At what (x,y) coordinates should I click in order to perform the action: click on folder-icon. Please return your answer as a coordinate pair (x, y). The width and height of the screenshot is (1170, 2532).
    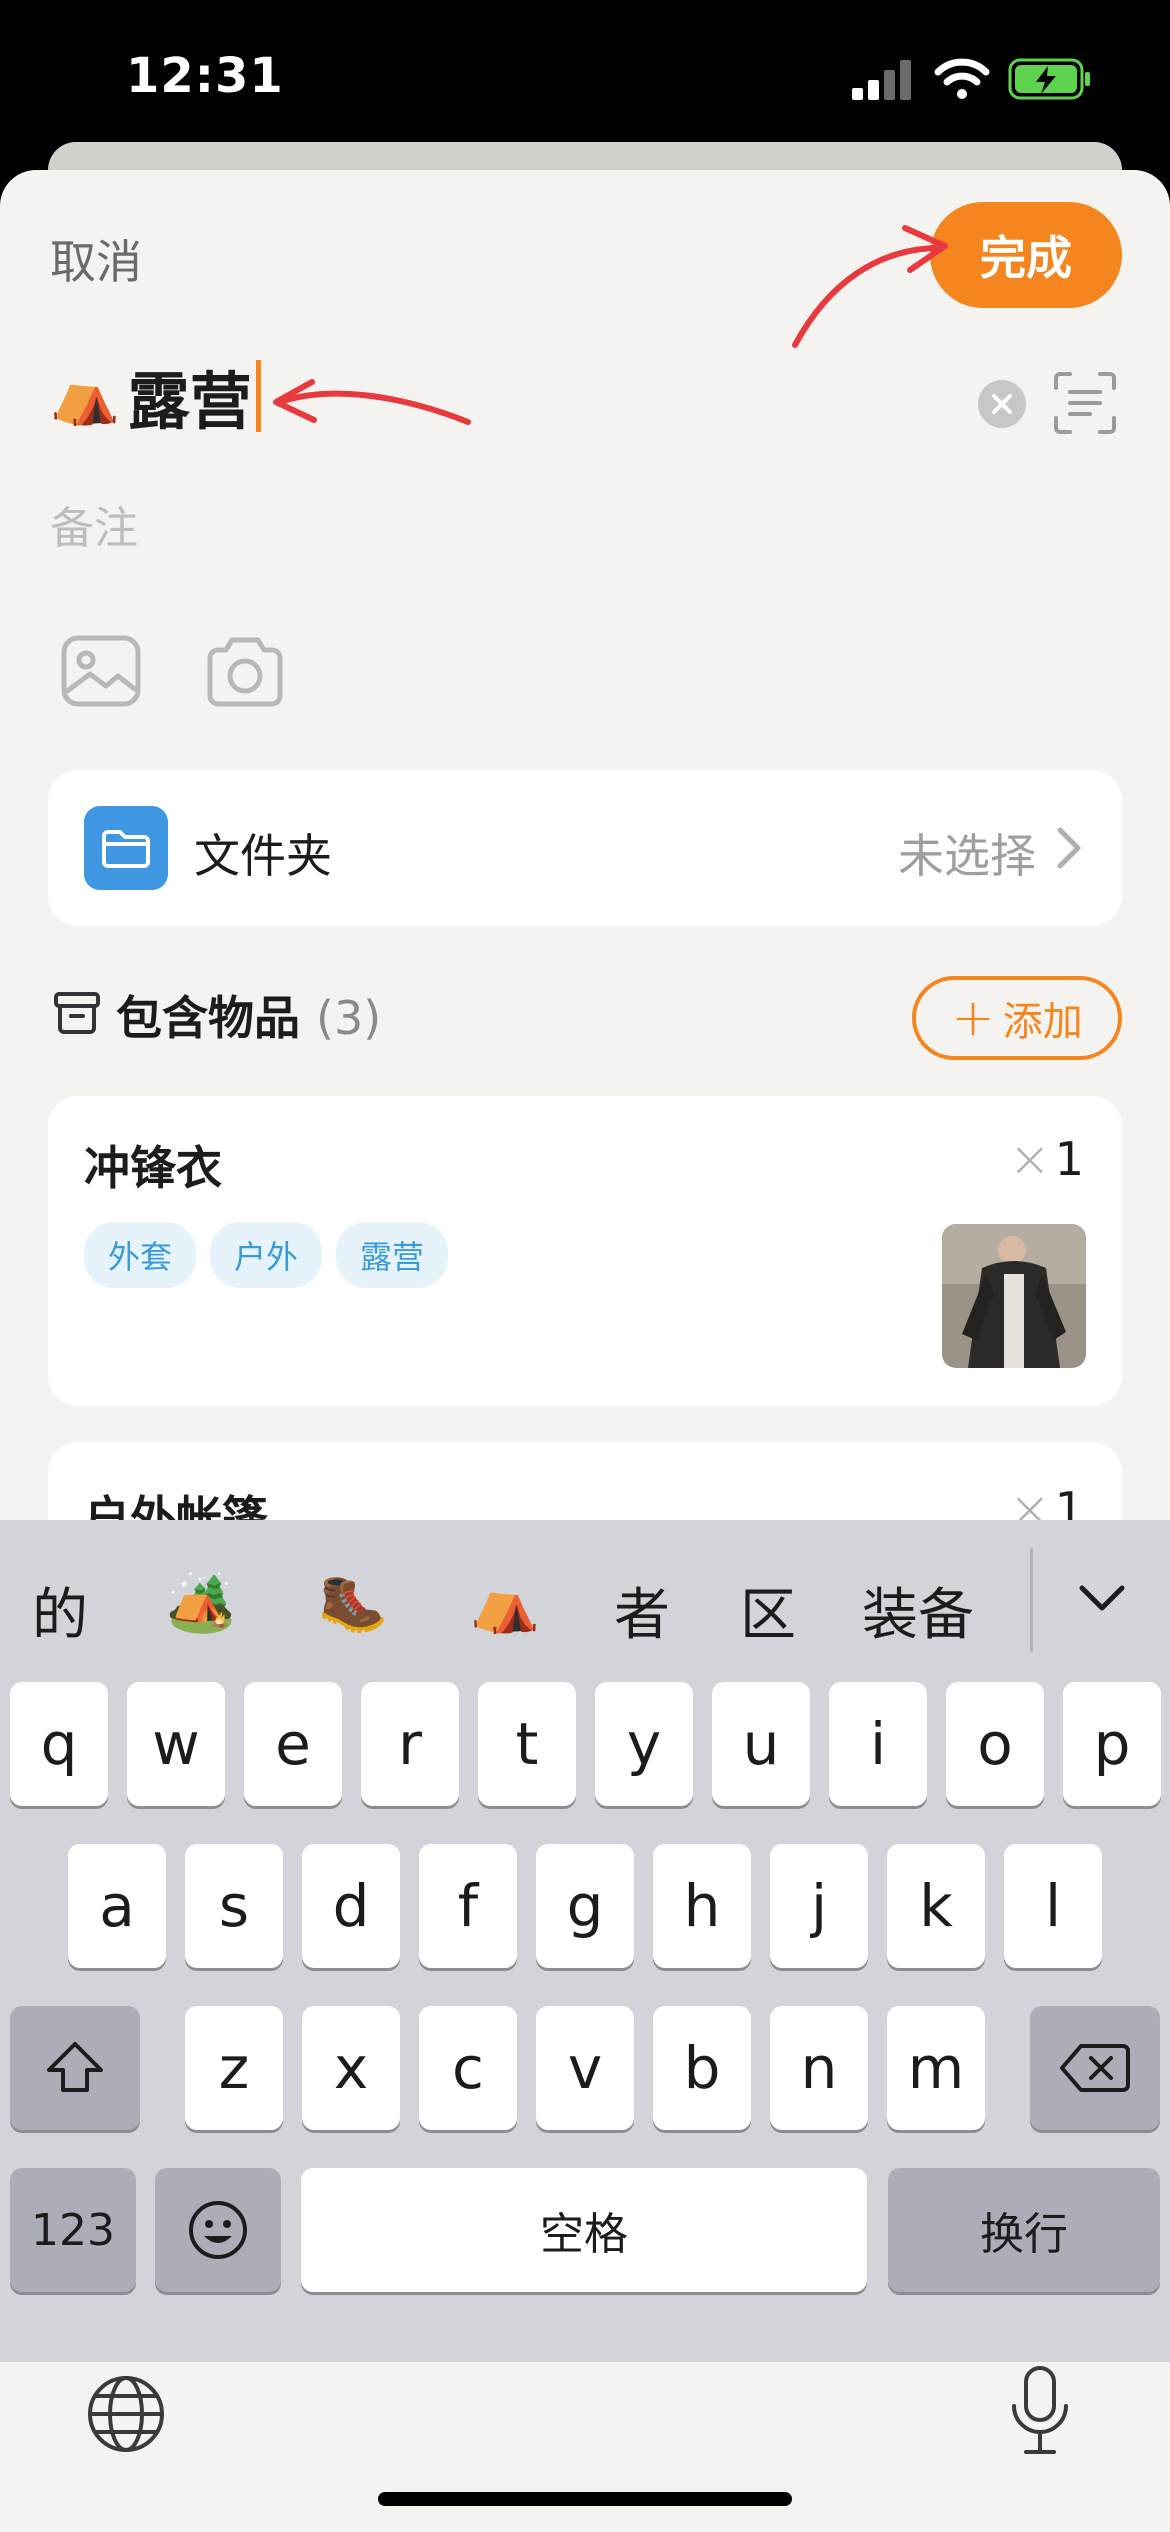
    Looking at the image, I should click on (126, 848).